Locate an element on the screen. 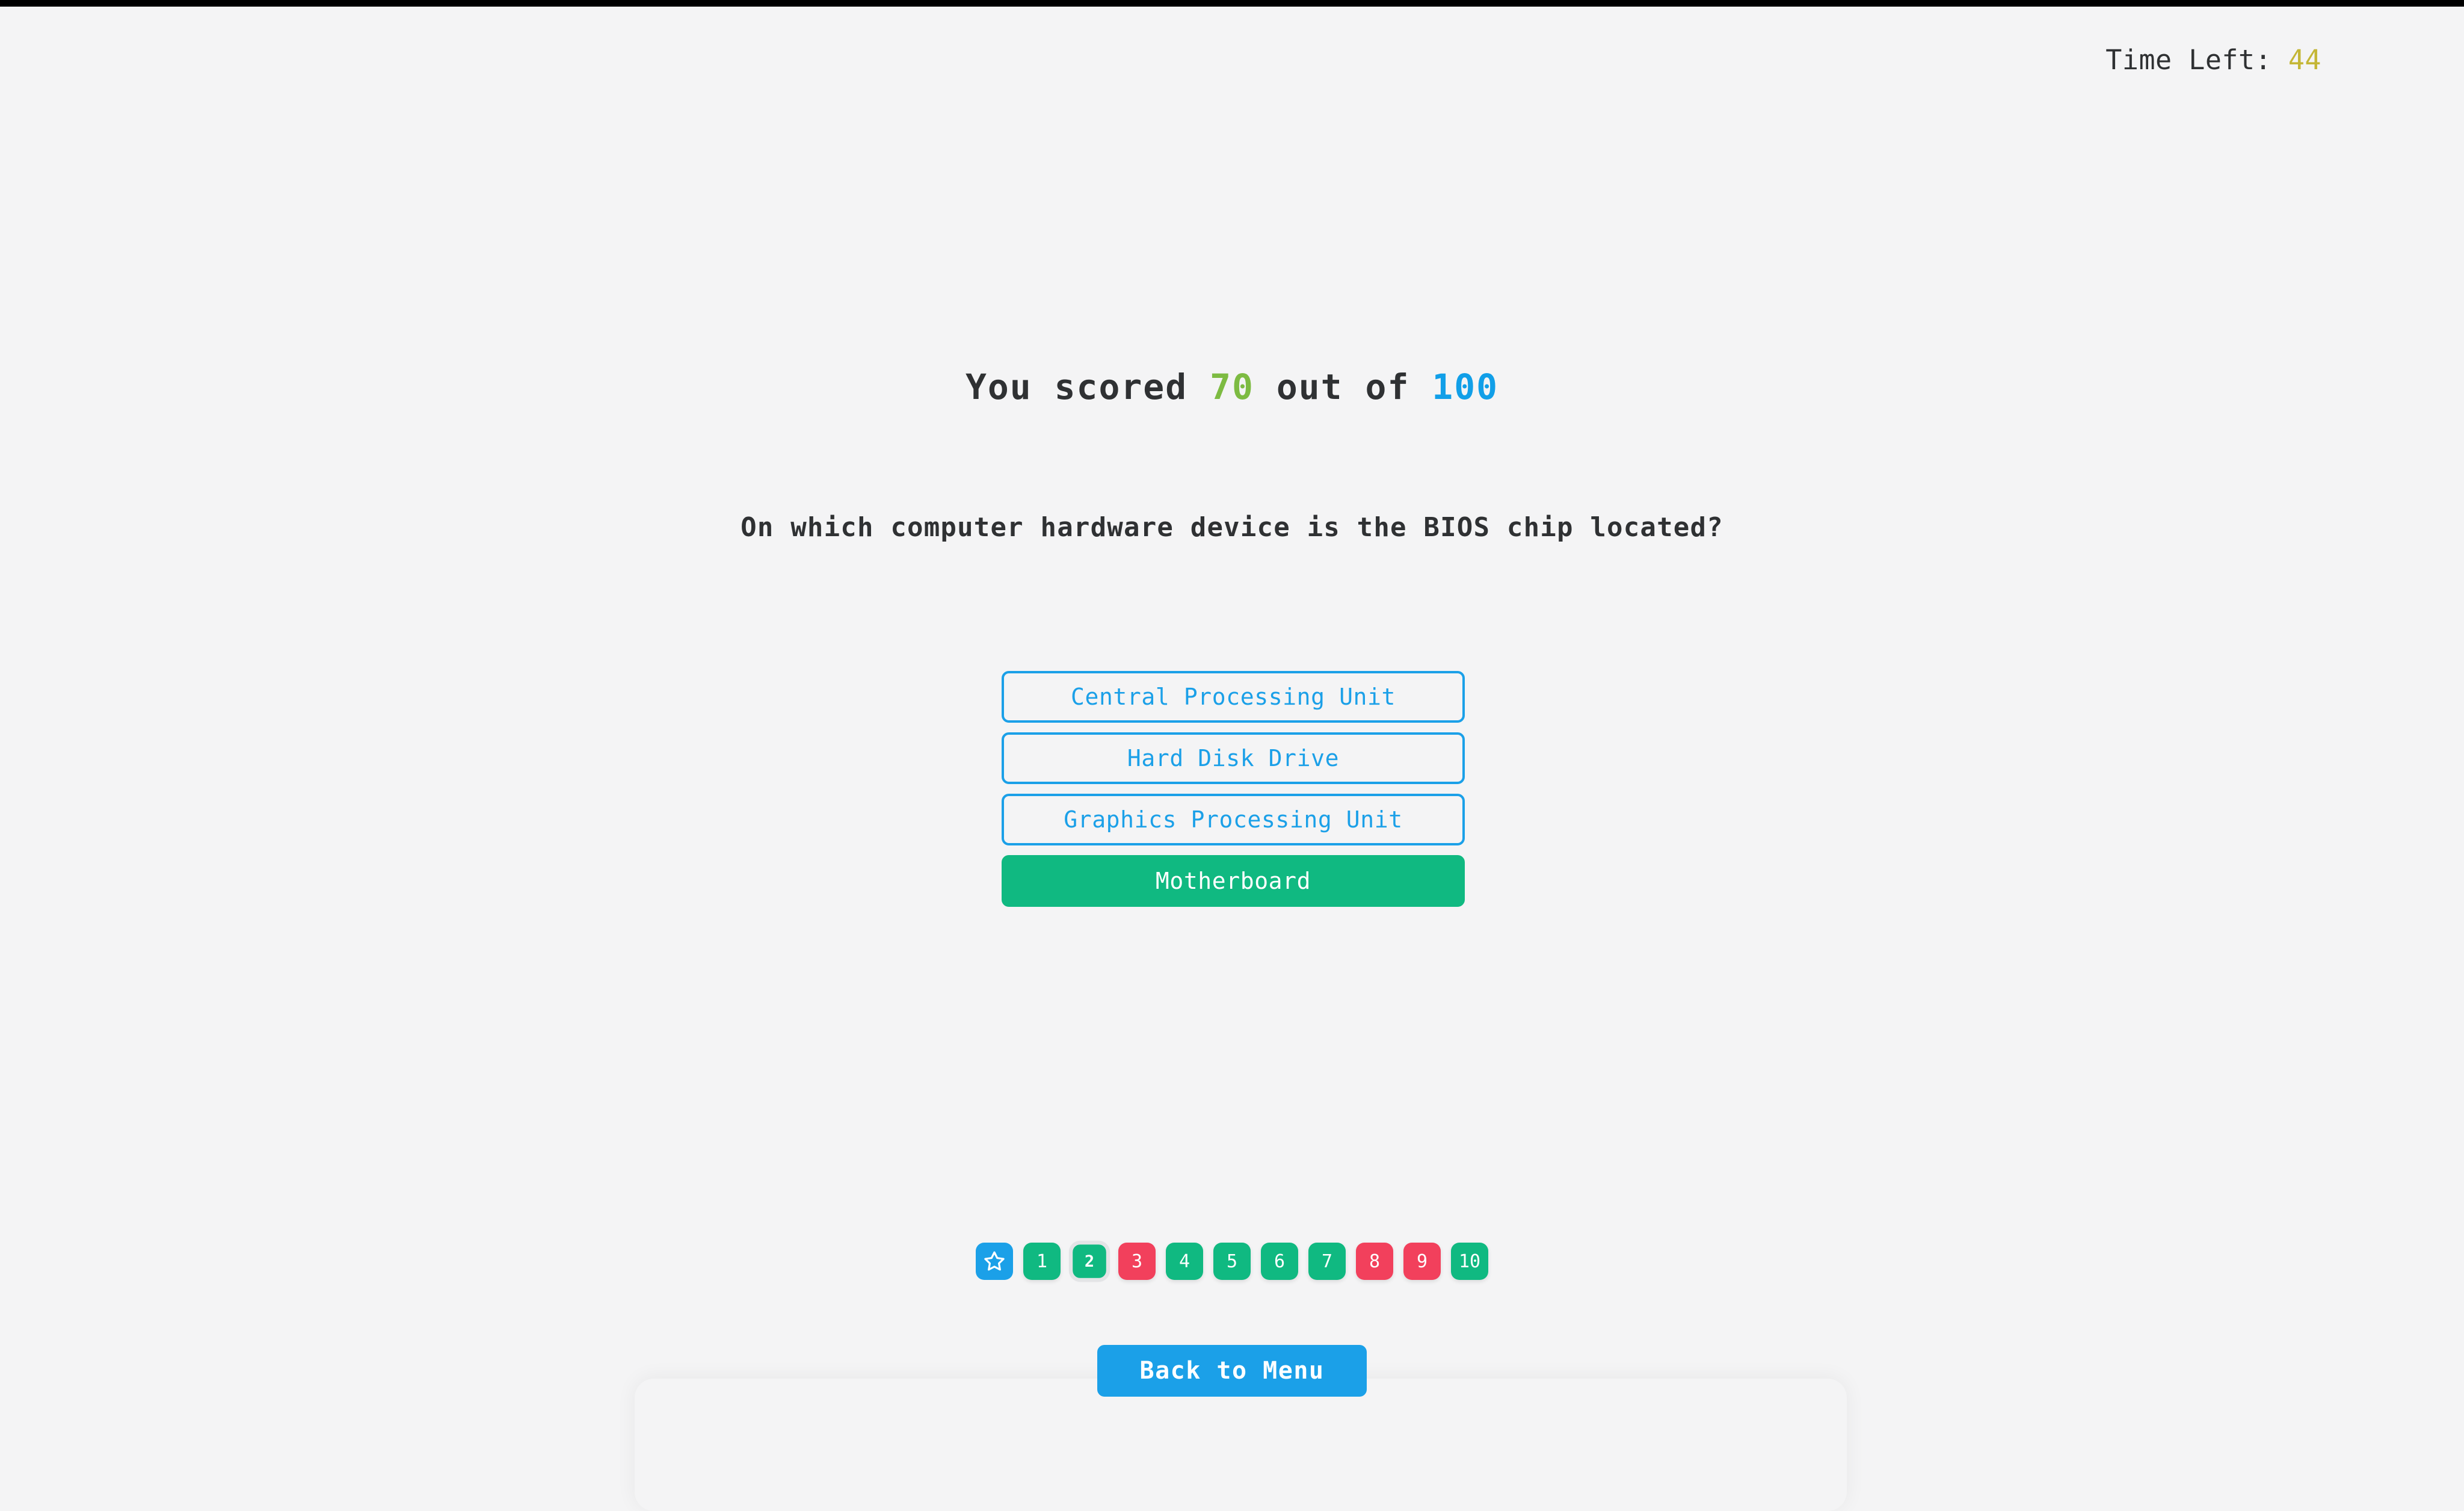  pagination-item-1: 1 is located at coordinates (1042, 1261).